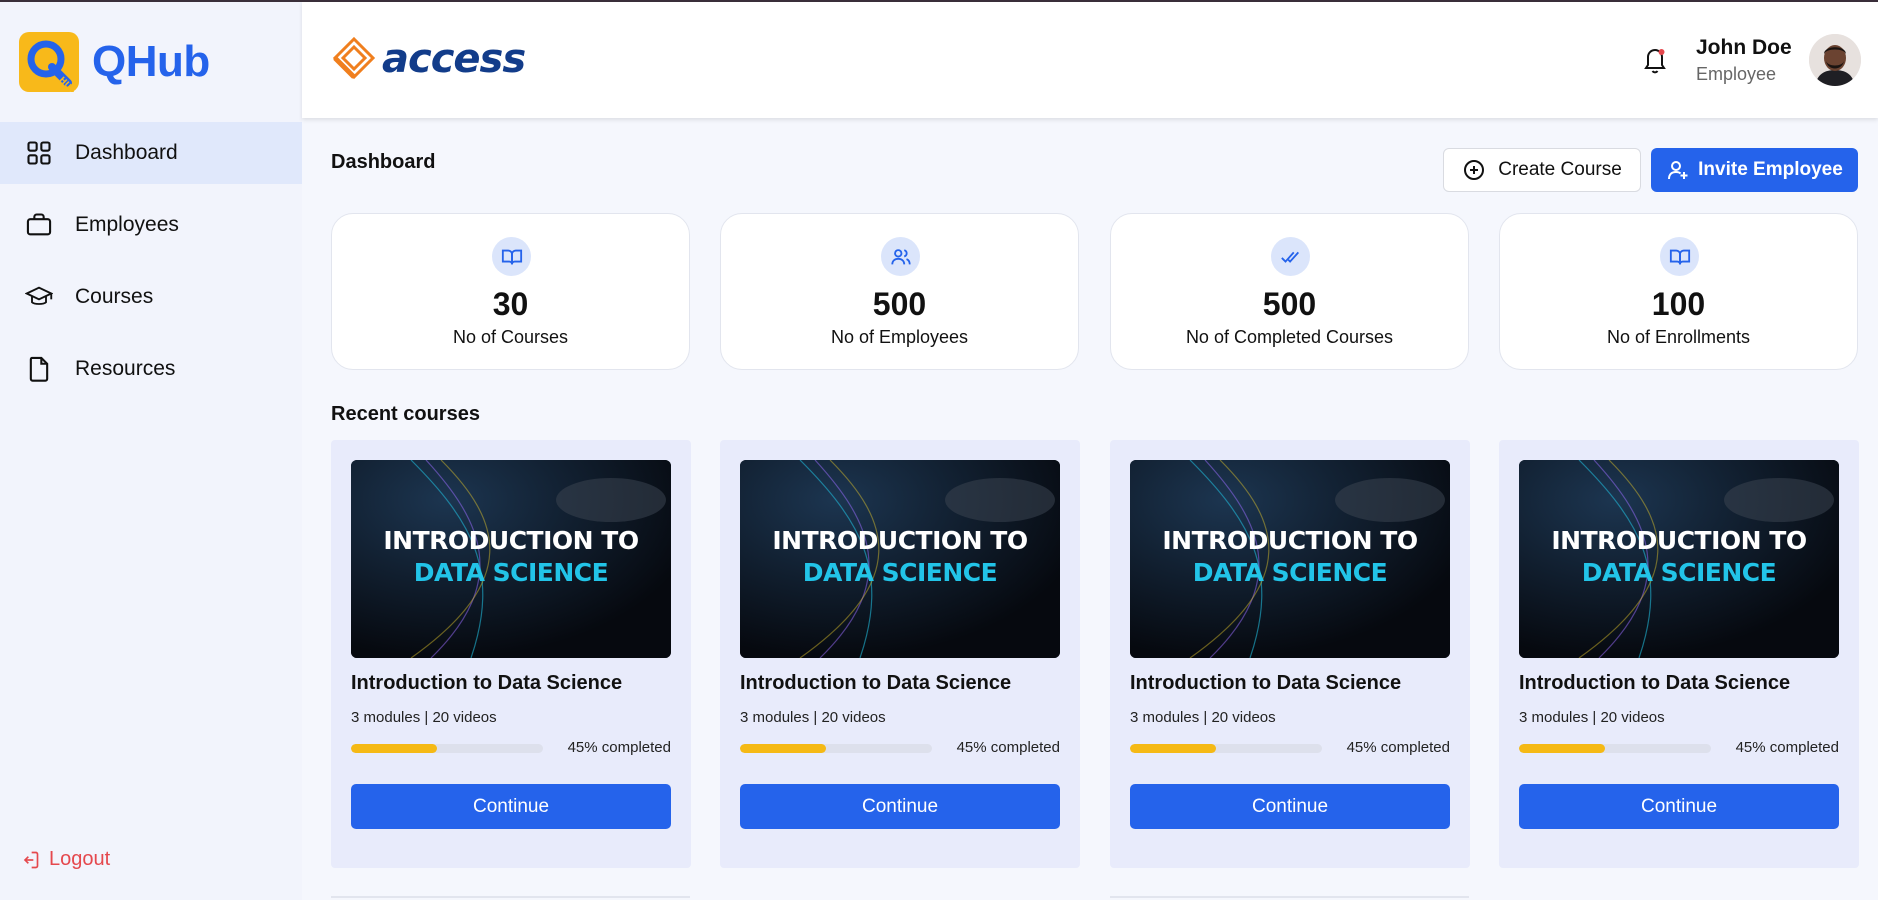 The width and height of the screenshot is (1878, 900). I want to click on stat-card-employees: 500 No of Employees, so click(899, 291).